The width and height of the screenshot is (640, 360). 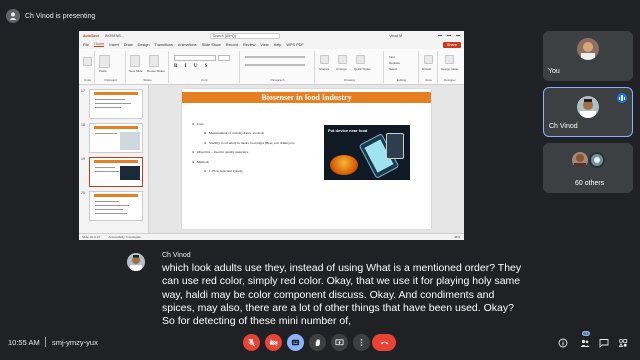 I want to click on autosave-label: AutoSave, so click(x=91, y=35).